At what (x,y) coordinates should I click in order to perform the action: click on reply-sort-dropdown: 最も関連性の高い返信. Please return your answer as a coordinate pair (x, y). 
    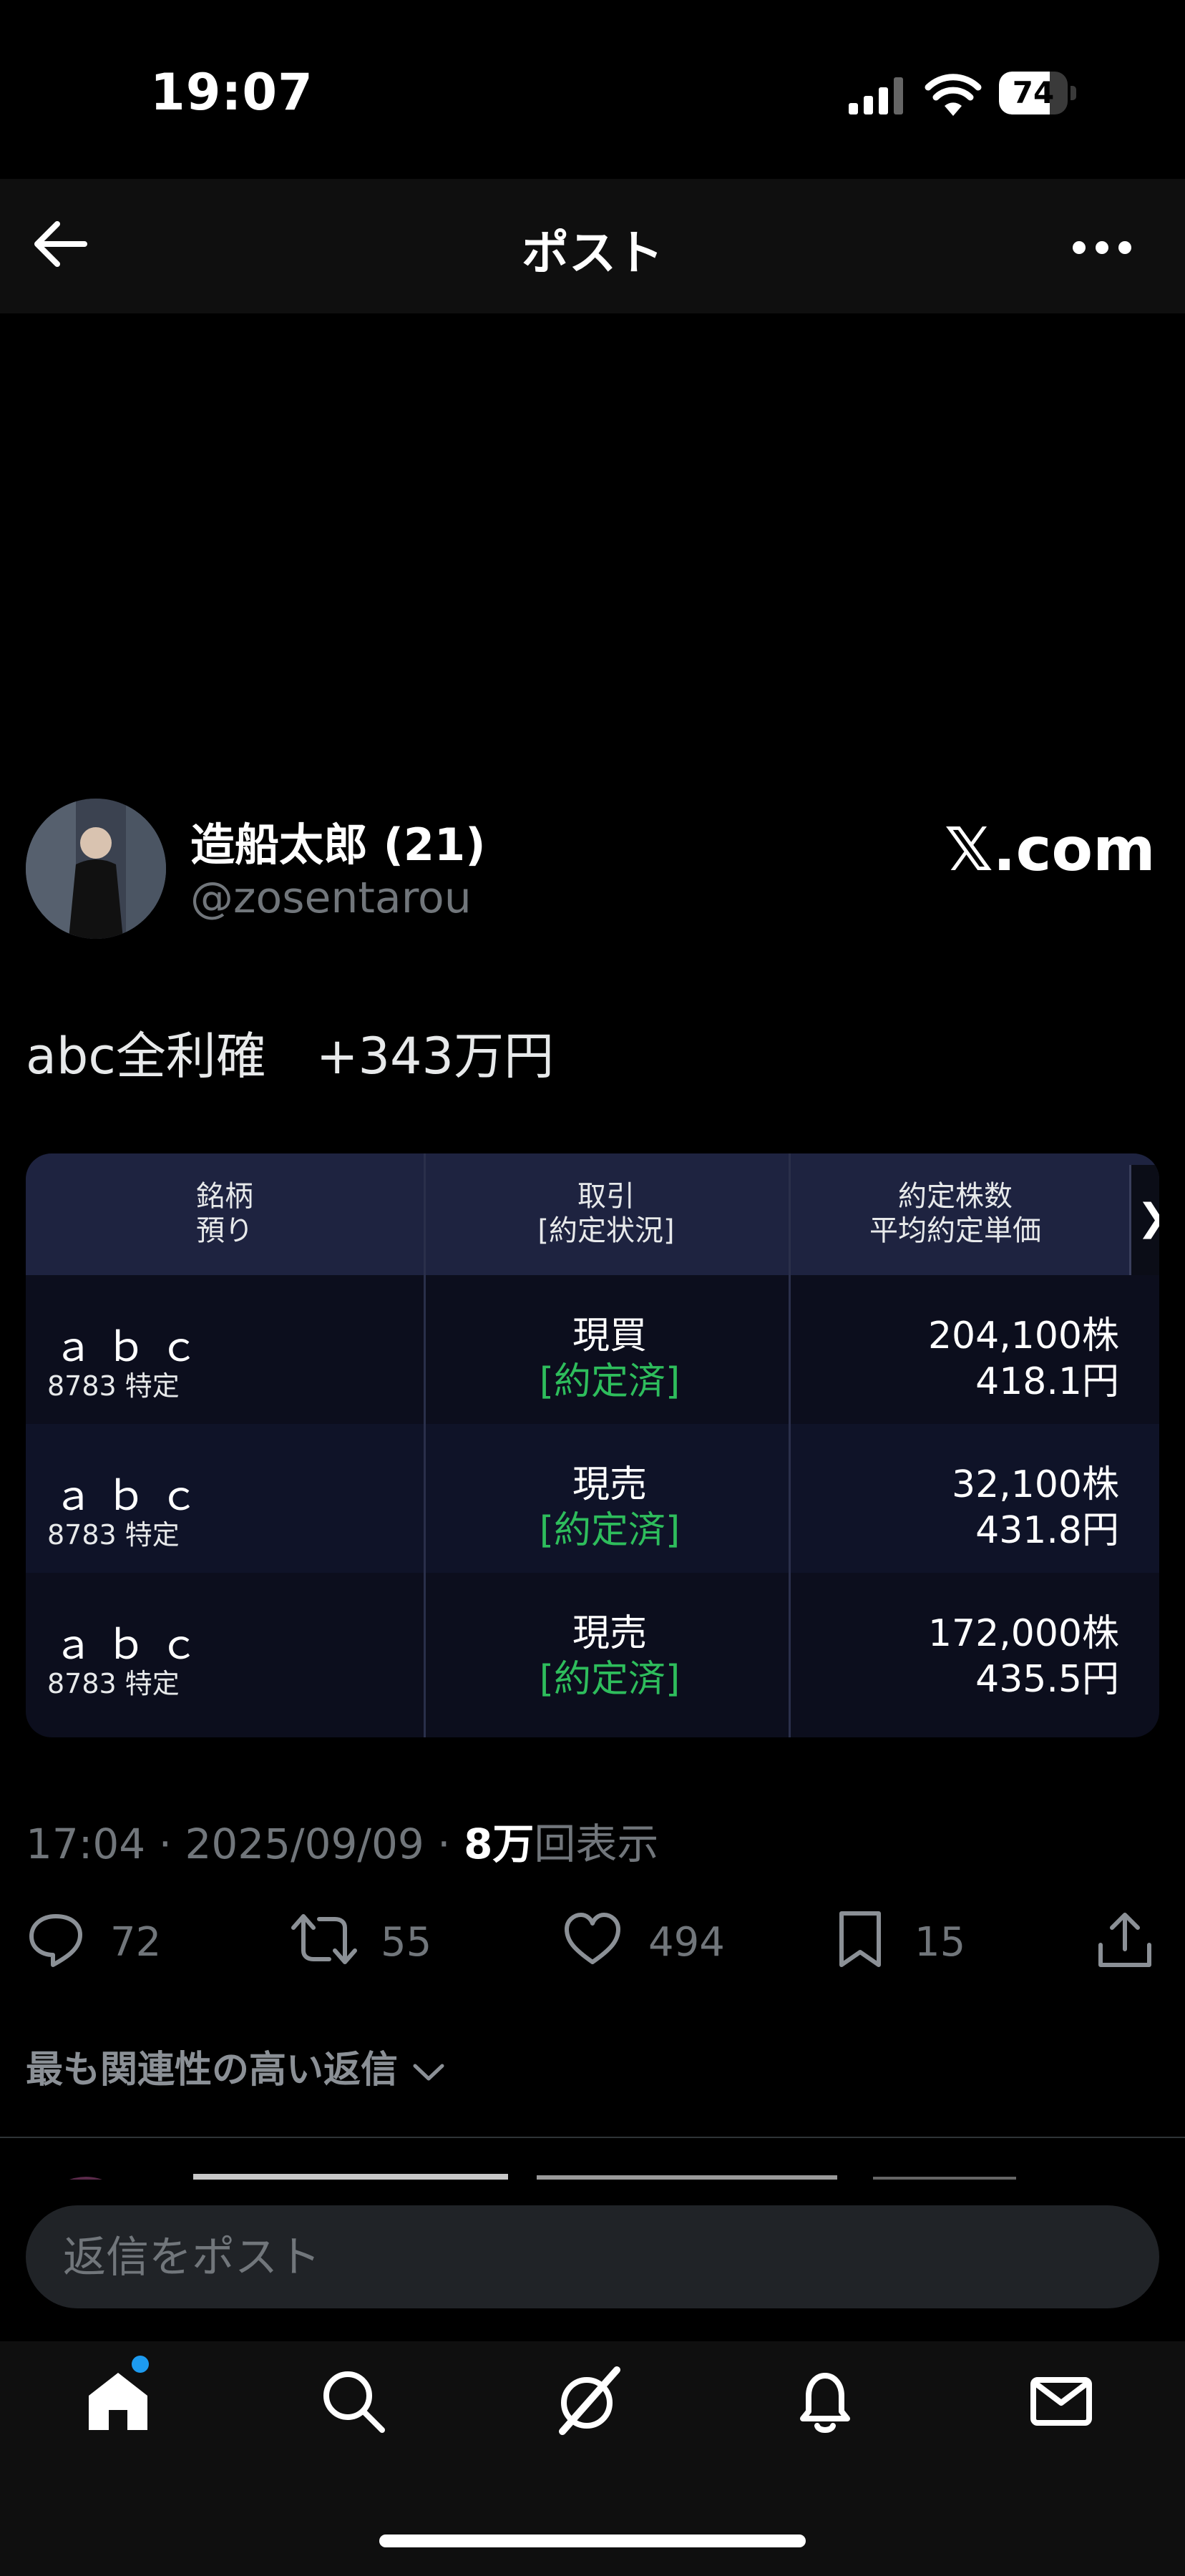
    Looking at the image, I should click on (236, 2066).